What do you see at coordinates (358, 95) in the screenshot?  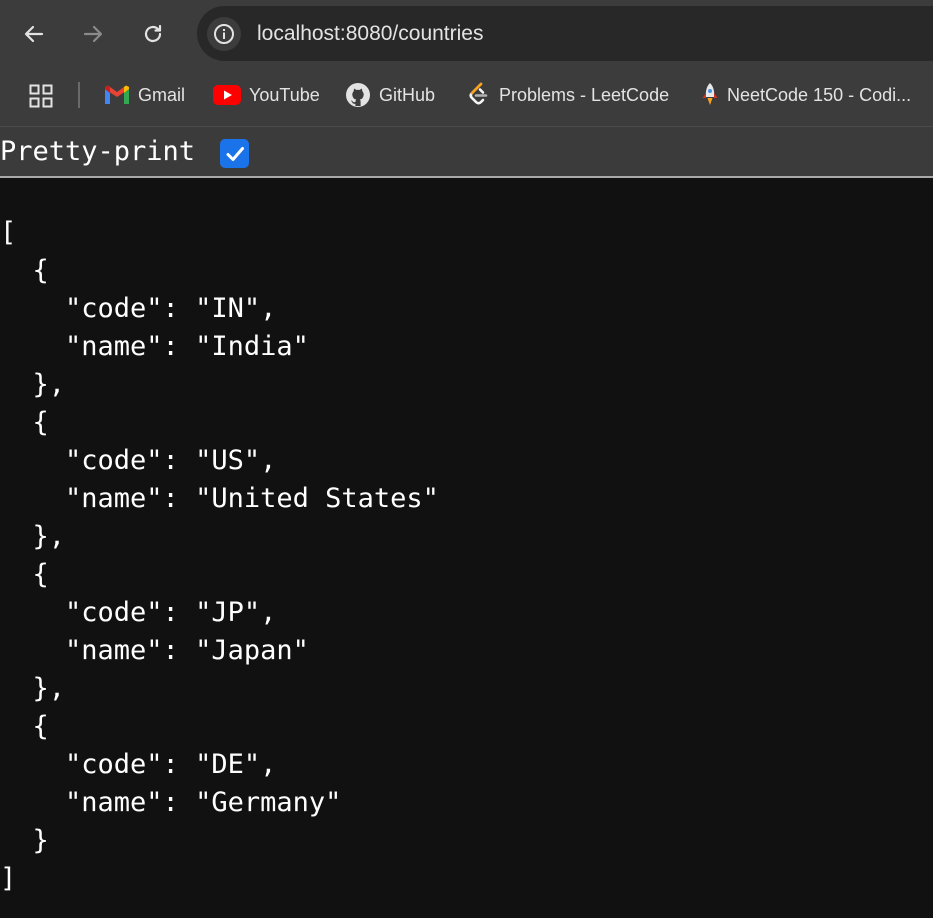 I see `github-icon` at bounding box center [358, 95].